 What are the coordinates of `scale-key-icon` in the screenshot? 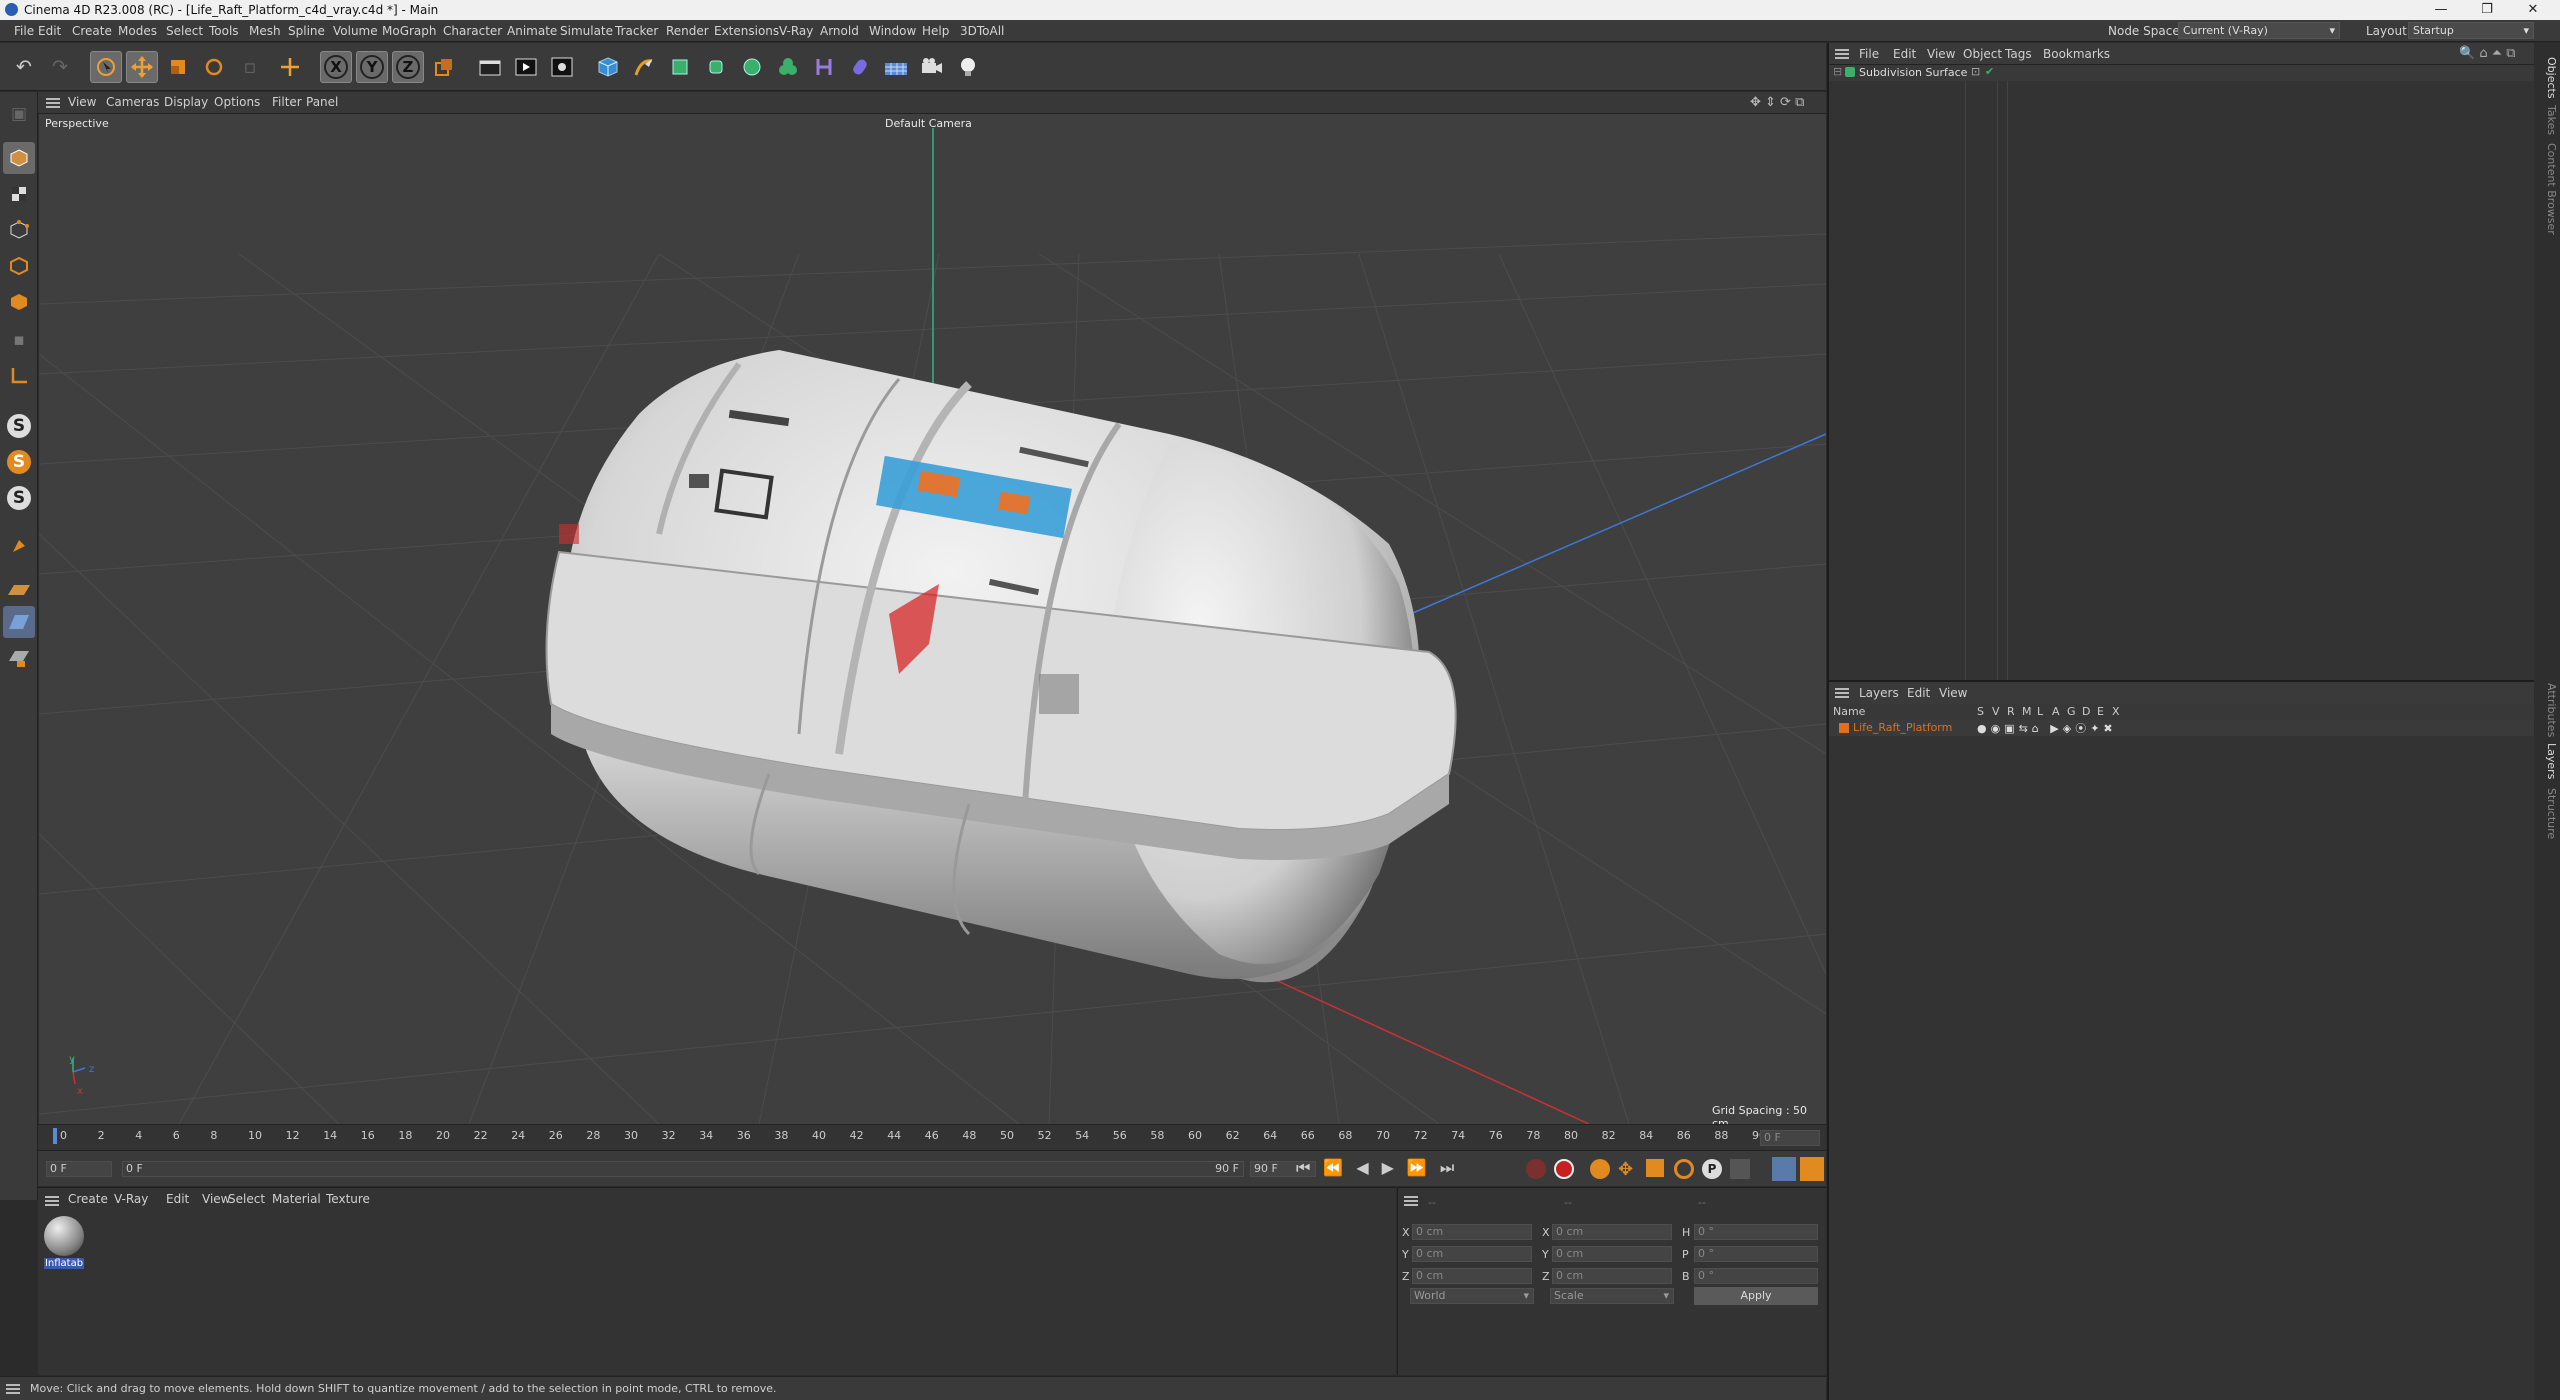 It's located at (1655, 1168).